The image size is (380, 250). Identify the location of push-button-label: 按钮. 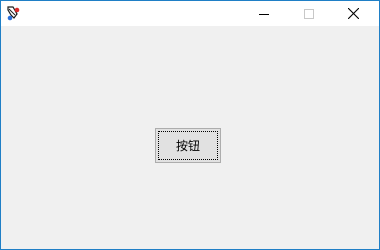
(187, 146).